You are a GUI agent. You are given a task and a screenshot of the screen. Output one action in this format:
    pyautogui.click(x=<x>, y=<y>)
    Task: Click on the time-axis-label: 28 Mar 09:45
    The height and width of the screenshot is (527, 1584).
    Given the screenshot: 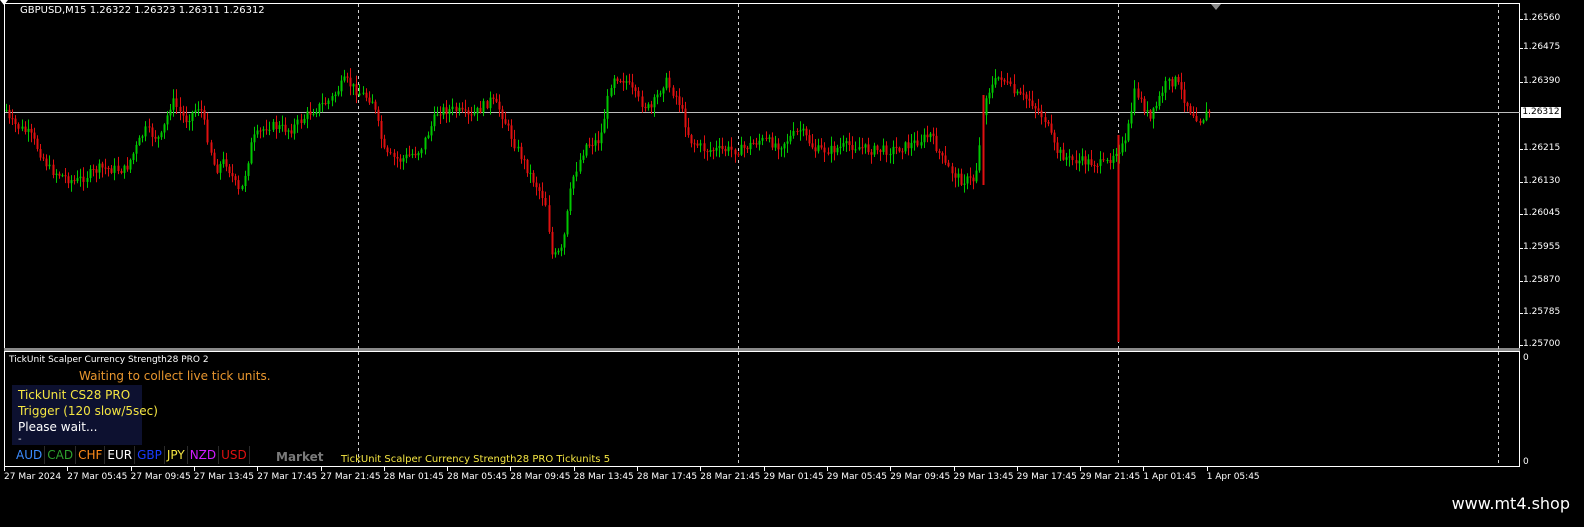 What is the action you would take?
    pyautogui.click(x=540, y=477)
    